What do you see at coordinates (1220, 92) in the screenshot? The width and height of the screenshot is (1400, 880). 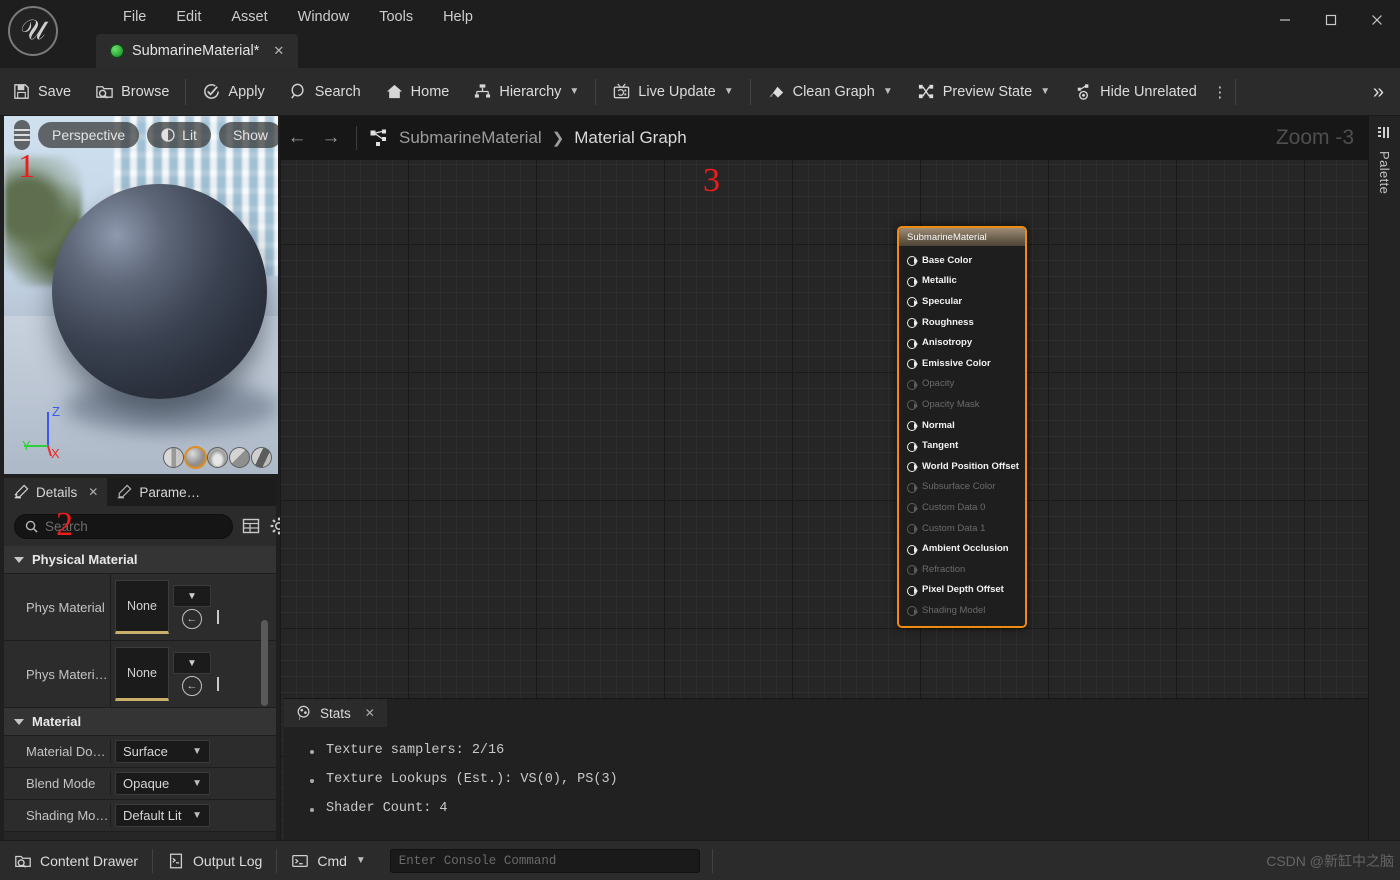 I see `toolbar-overflow-button: ⋮` at bounding box center [1220, 92].